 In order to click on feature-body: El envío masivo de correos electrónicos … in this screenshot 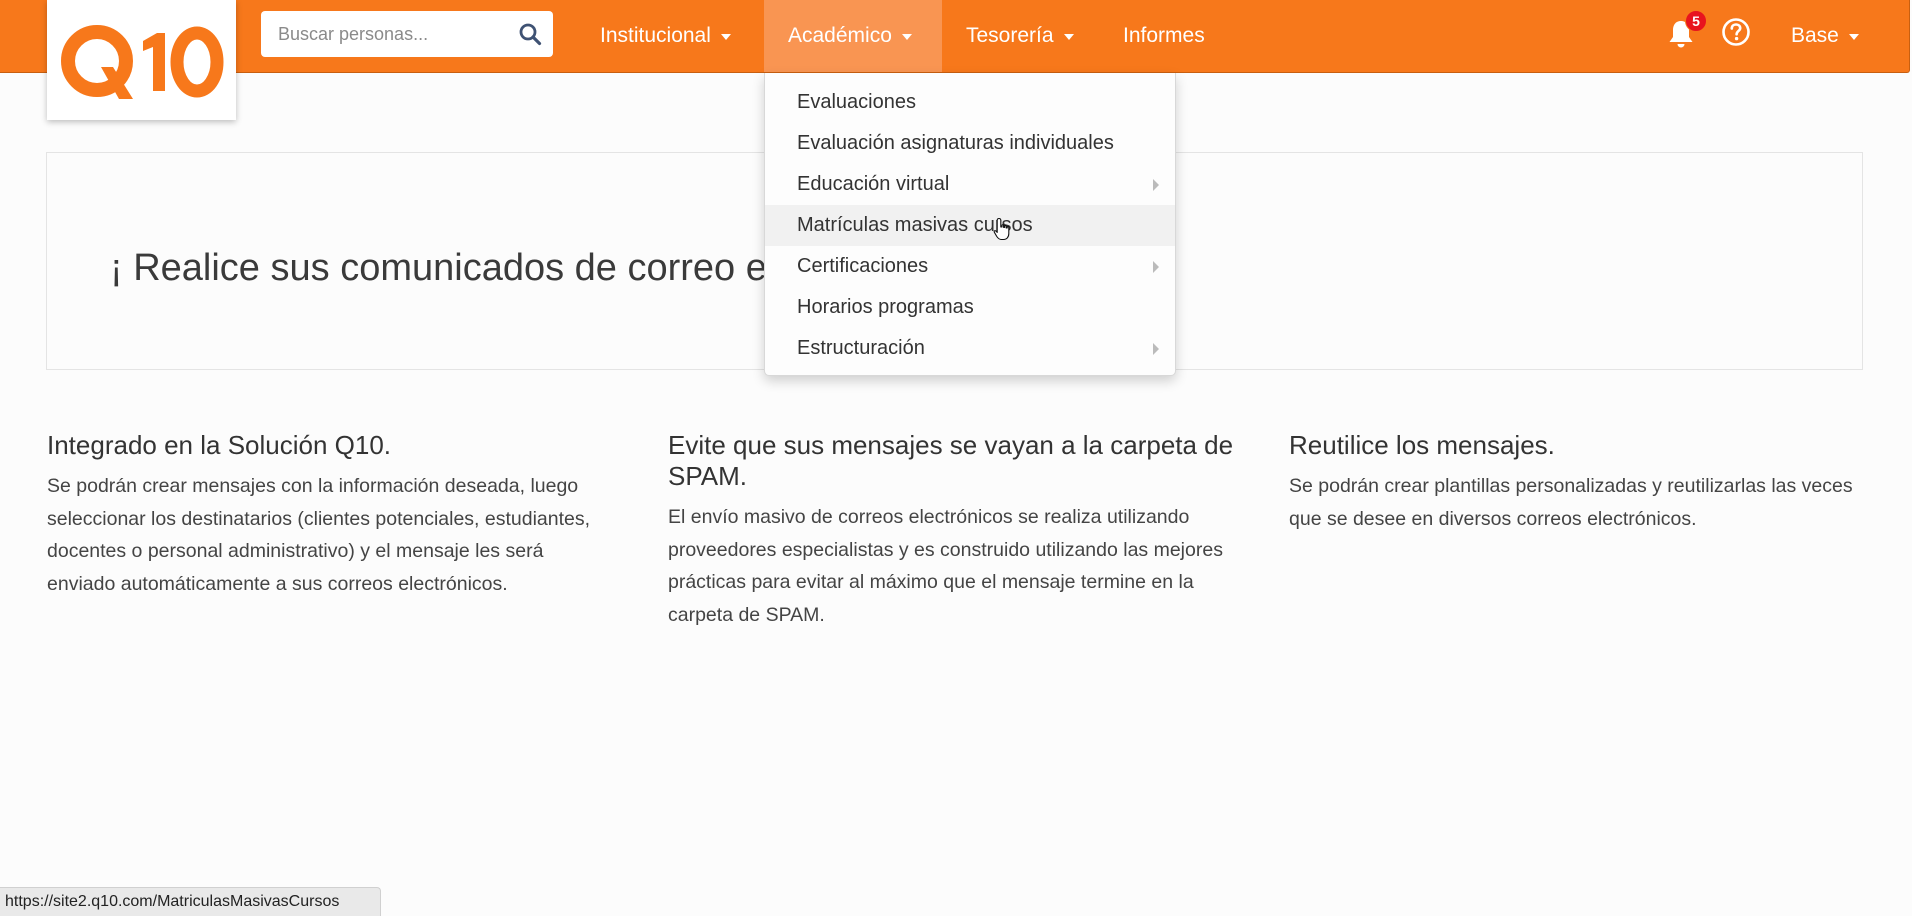, I will do `click(945, 566)`.